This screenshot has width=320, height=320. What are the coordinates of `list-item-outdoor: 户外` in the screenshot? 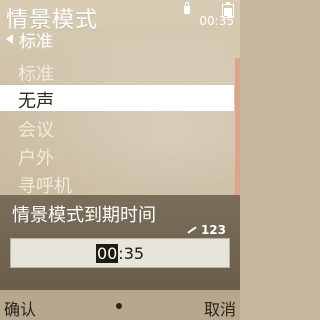 It's located at (117, 155).